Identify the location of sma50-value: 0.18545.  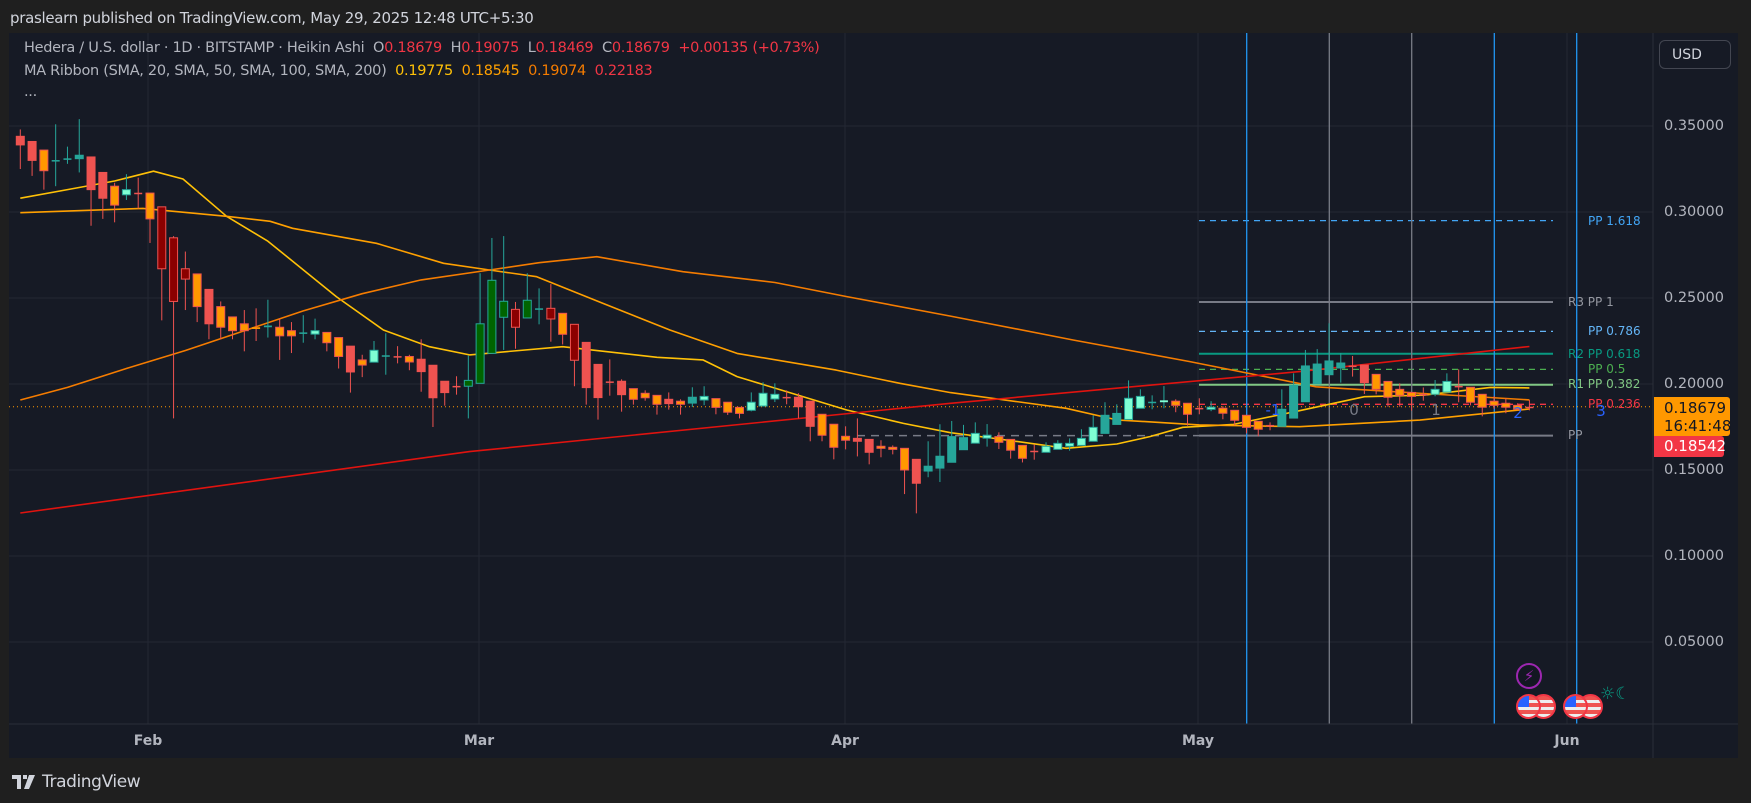
(490, 71).